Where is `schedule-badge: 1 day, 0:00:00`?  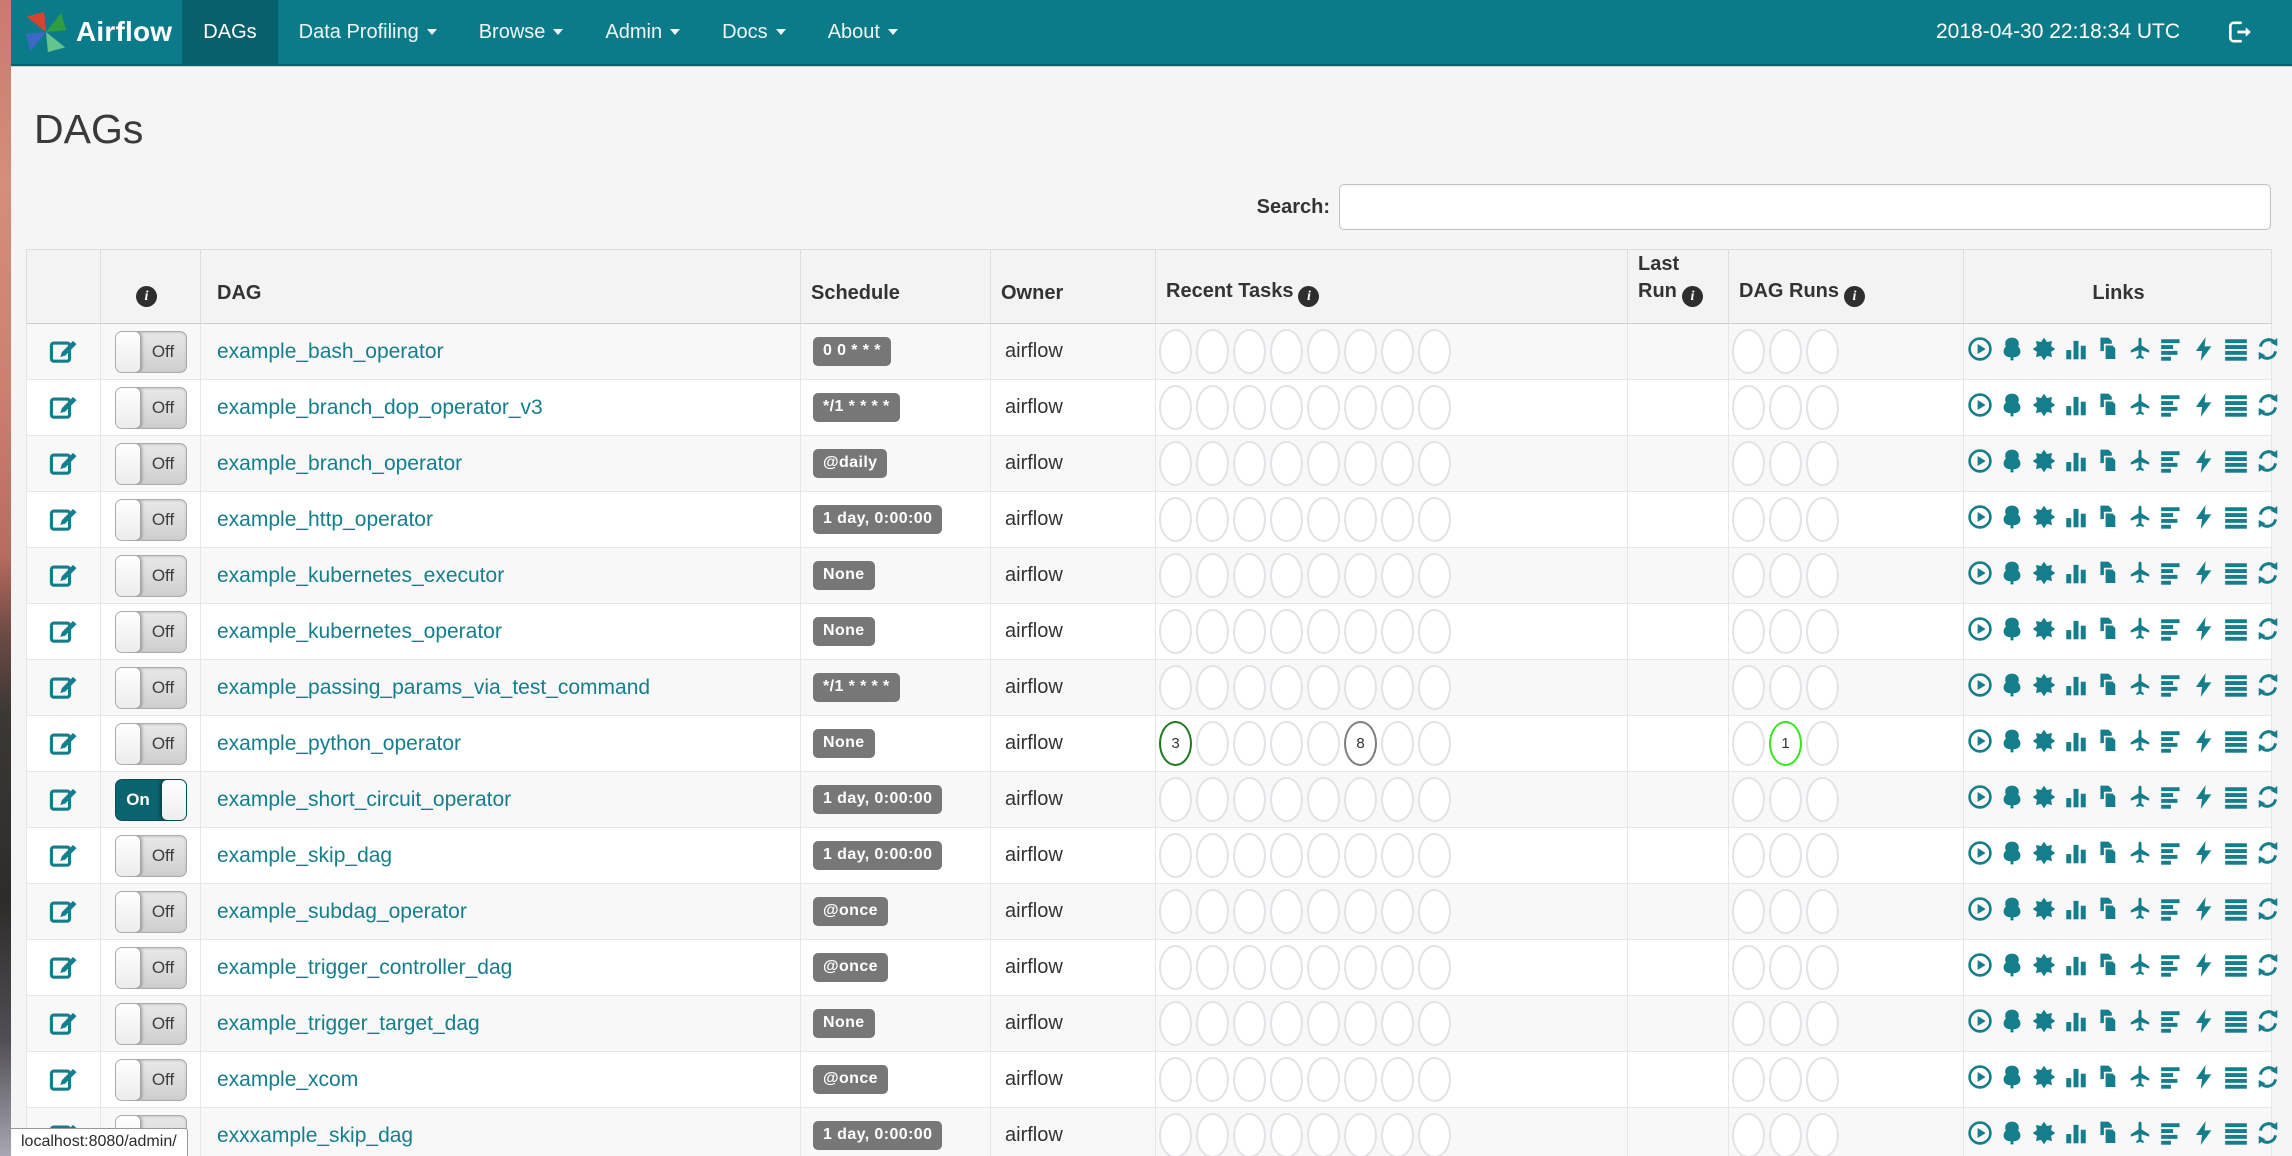 schedule-badge: 1 day, 0:00:00 is located at coordinates (878, 799).